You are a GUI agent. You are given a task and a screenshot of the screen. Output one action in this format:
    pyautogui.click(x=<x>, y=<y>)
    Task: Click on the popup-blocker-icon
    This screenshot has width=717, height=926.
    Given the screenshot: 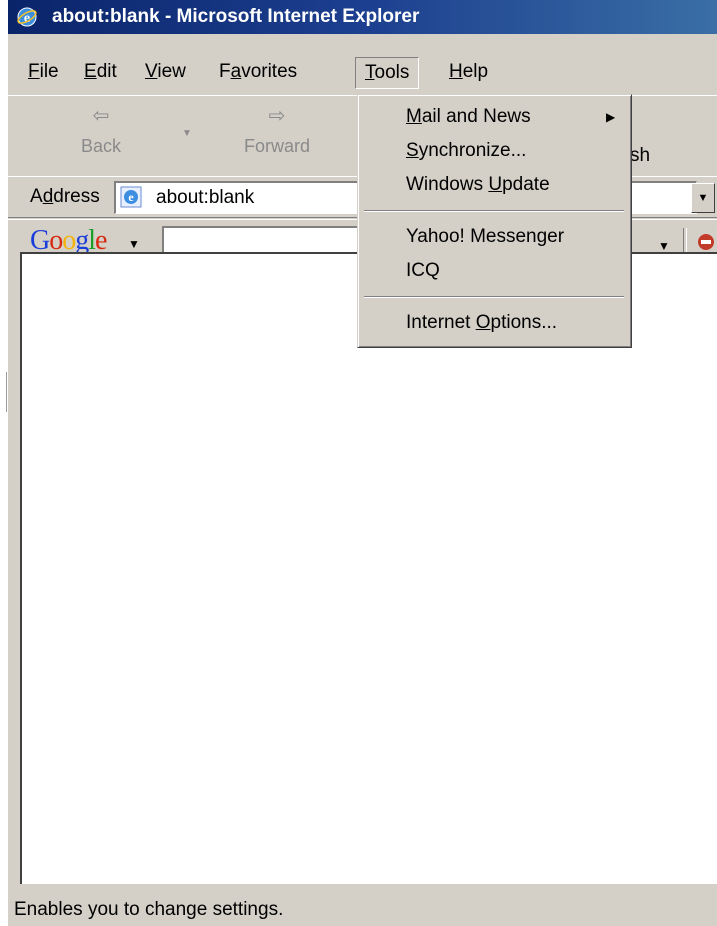 What is the action you would take?
    pyautogui.click(x=706, y=242)
    